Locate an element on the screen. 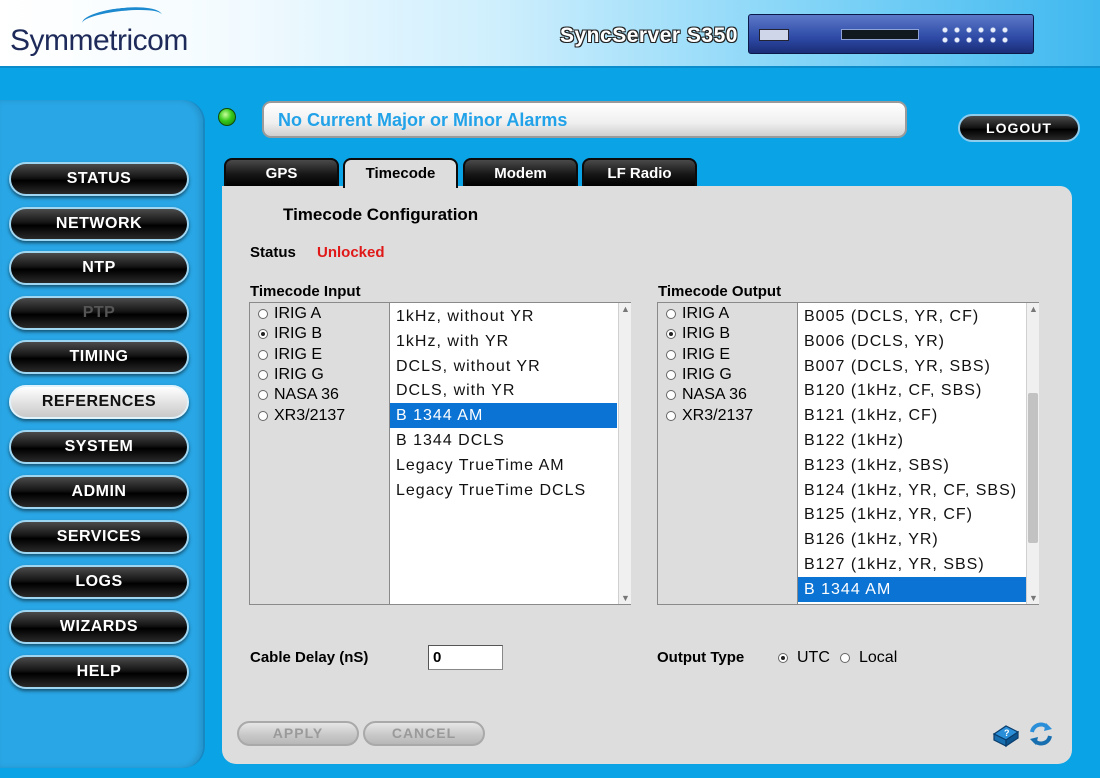 The image size is (1100, 778). output-format-nasa-36: NASA 36 is located at coordinates (706, 395).